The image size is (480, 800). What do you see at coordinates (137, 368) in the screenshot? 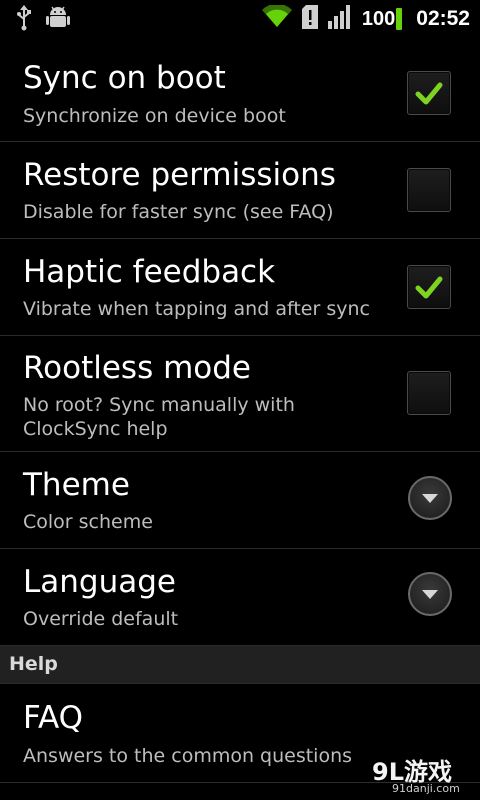
I see `pref-title: Rootless mode` at bounding box center [137, 368].